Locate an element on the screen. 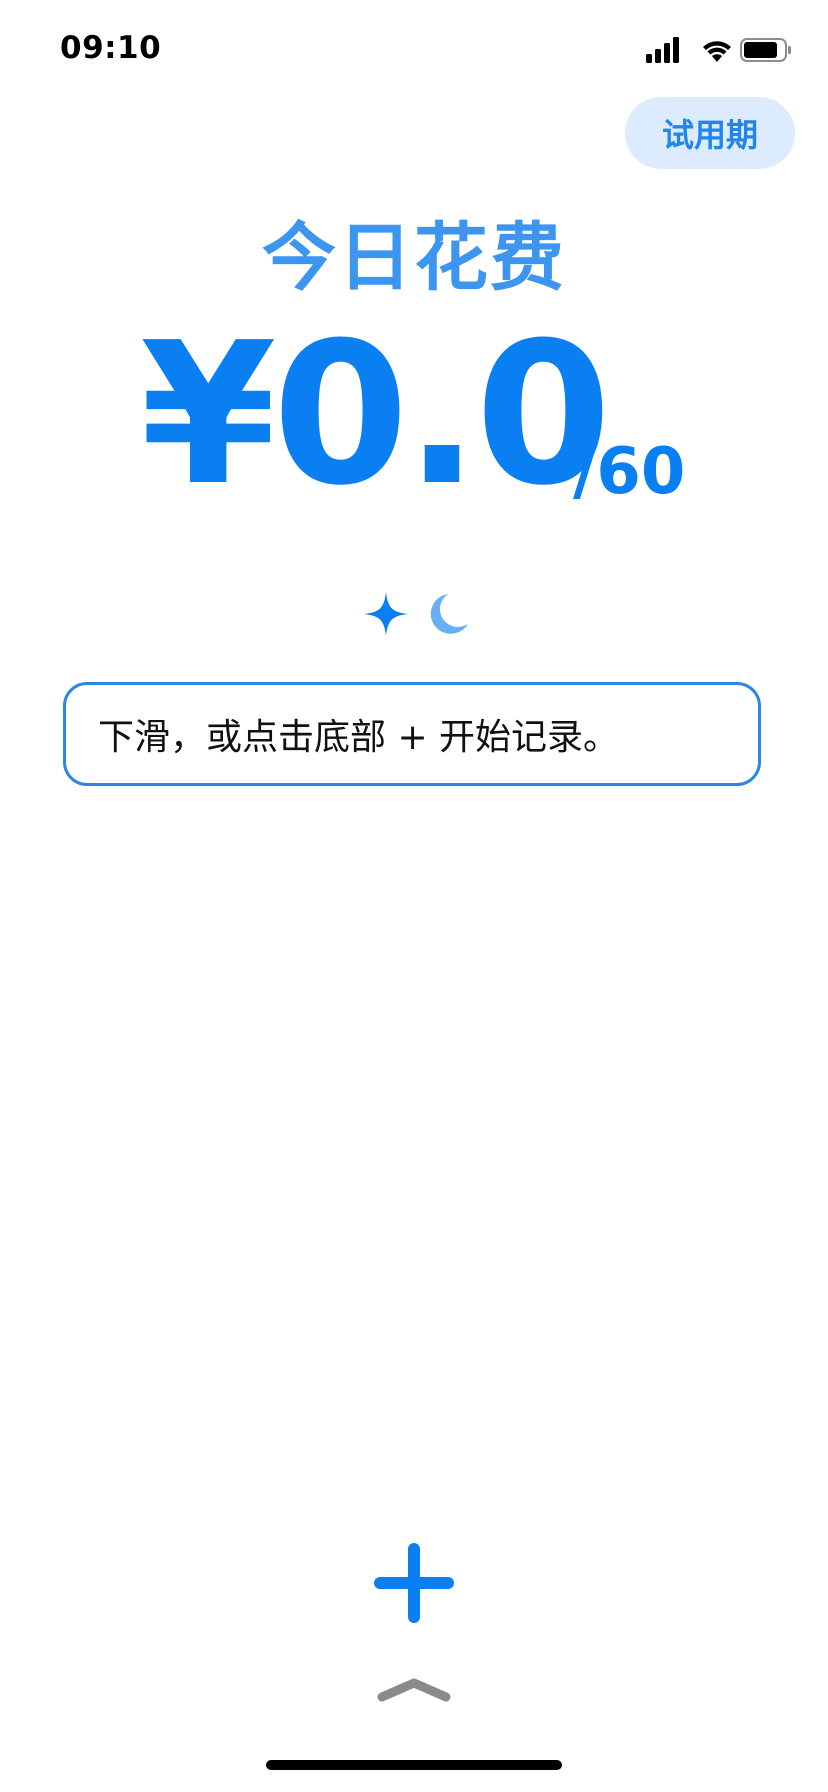 This screenshot has height=1792, width=828. status-time: 09:10 is located at coordinates (111, 48).